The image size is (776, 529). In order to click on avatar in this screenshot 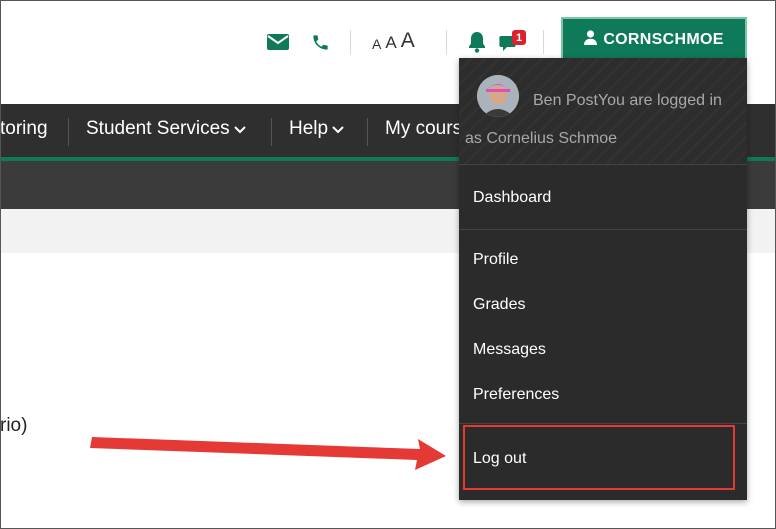, I will do `click(498, 96)`.